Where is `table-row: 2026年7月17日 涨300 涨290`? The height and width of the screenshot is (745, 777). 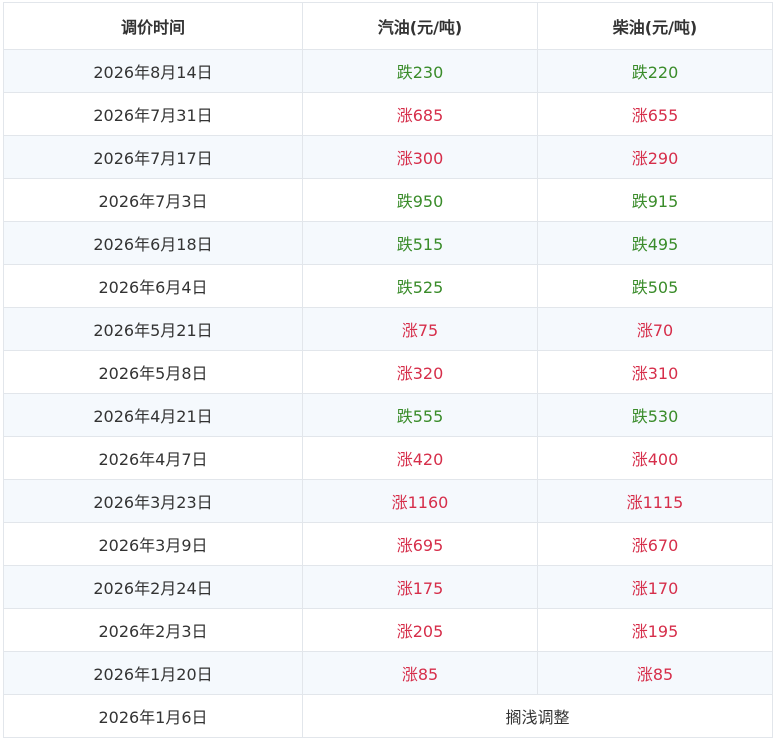
table-row: 2026年7月17日 涨300 涨290 is located at coordinates (388, 157).